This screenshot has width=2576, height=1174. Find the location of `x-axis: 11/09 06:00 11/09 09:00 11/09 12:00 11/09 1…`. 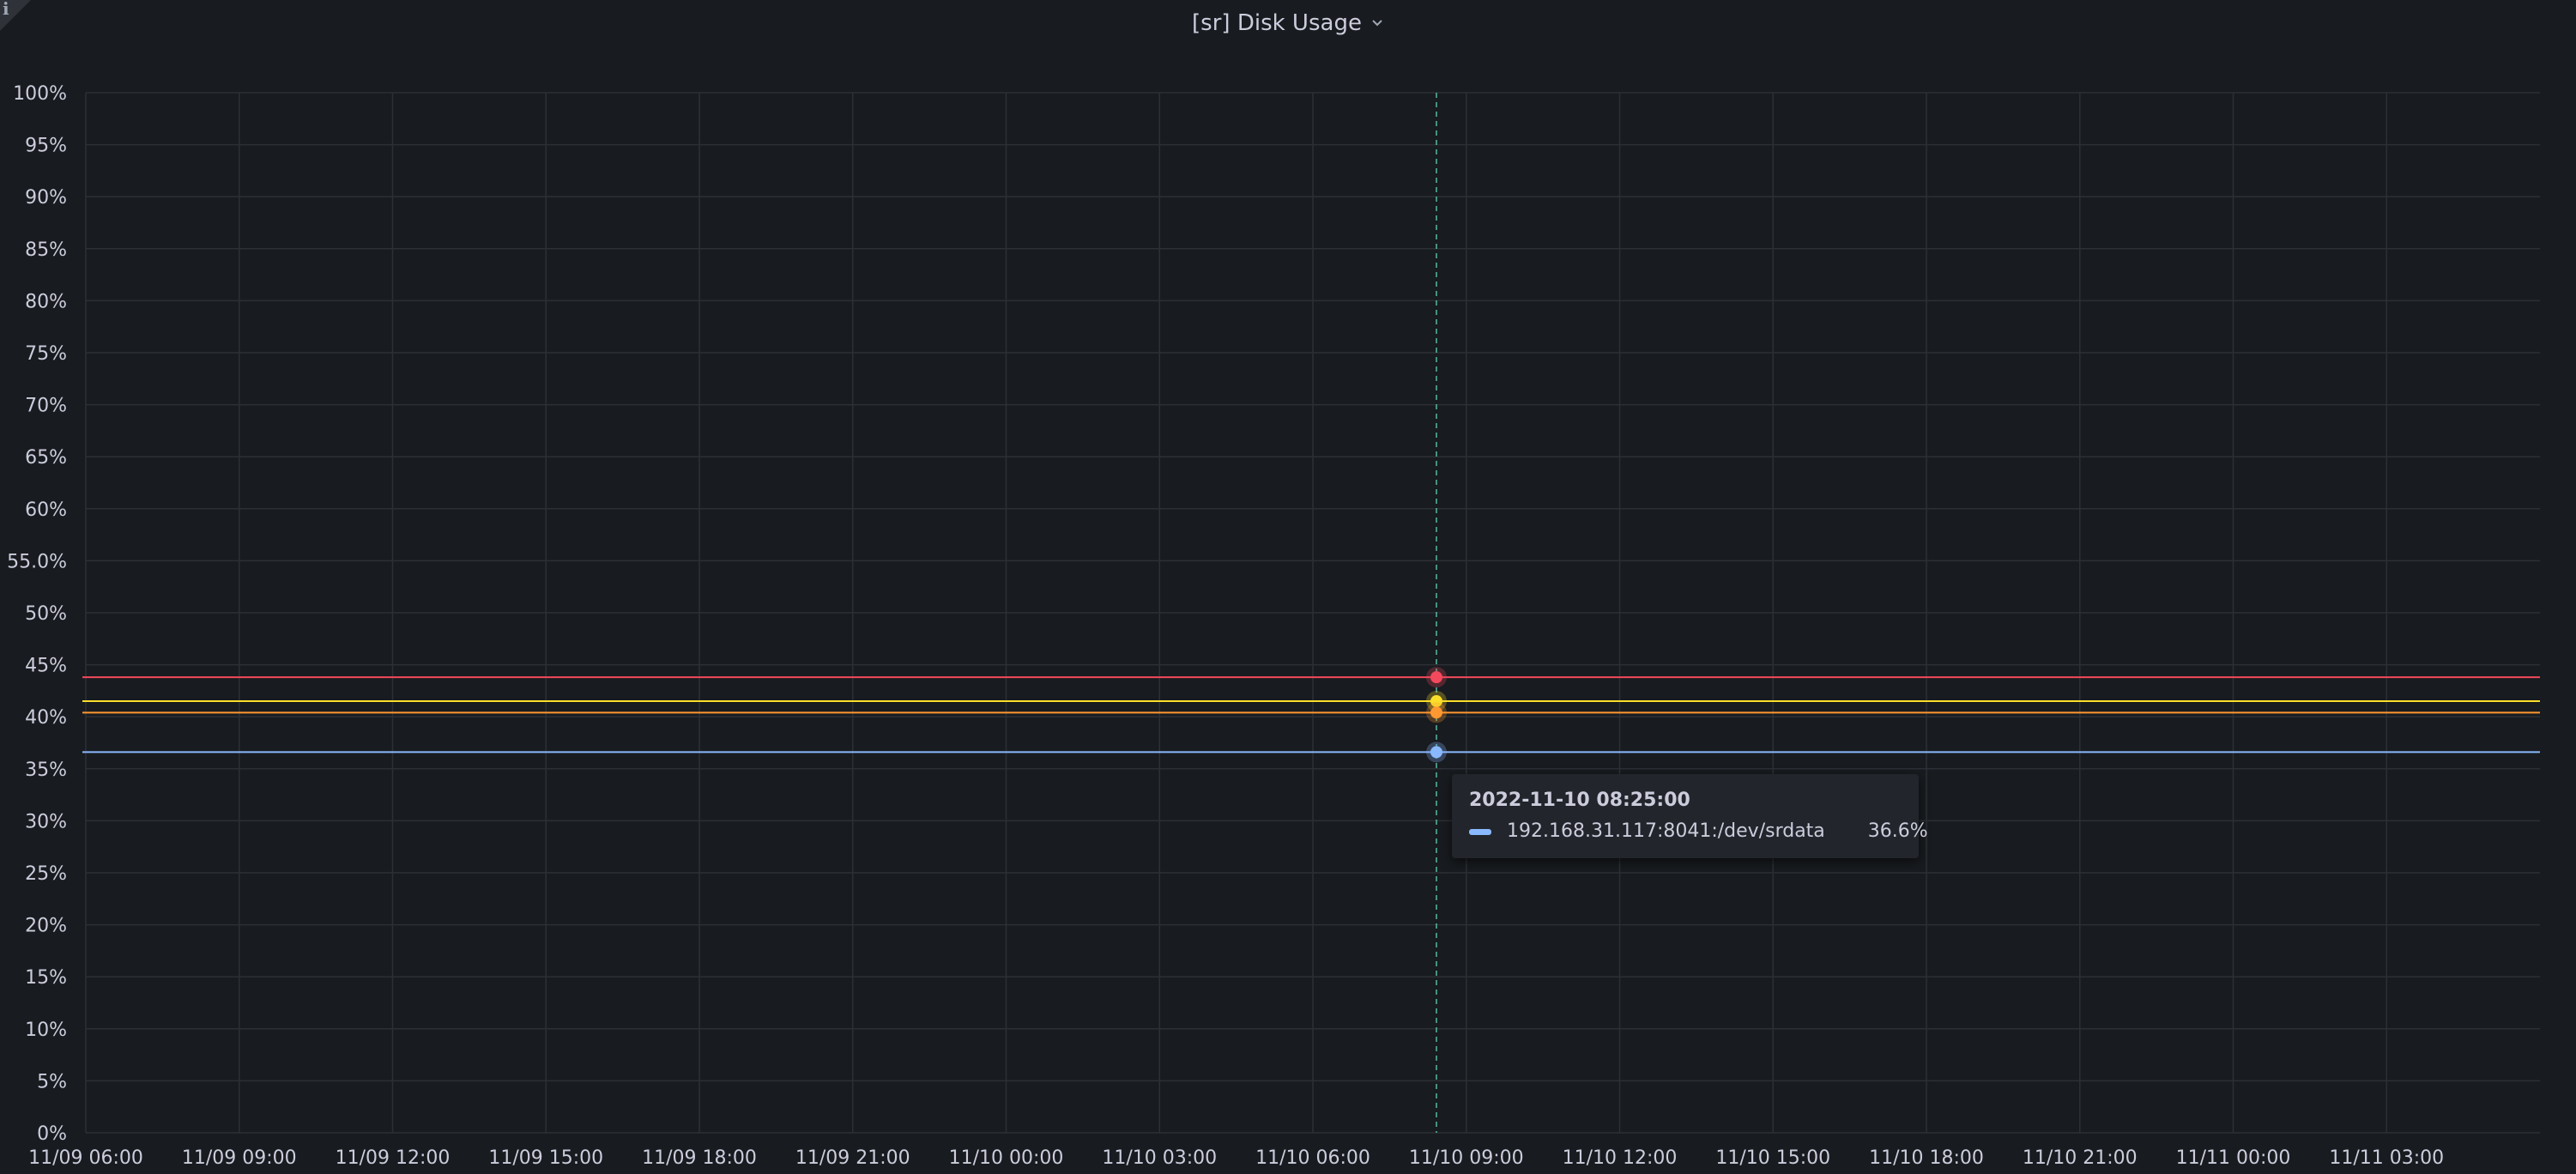

x-axis: 11/09 06:00 11/09 09:00 11/09 12:00 11/09 1… is located at coordinates (1236, 1158).